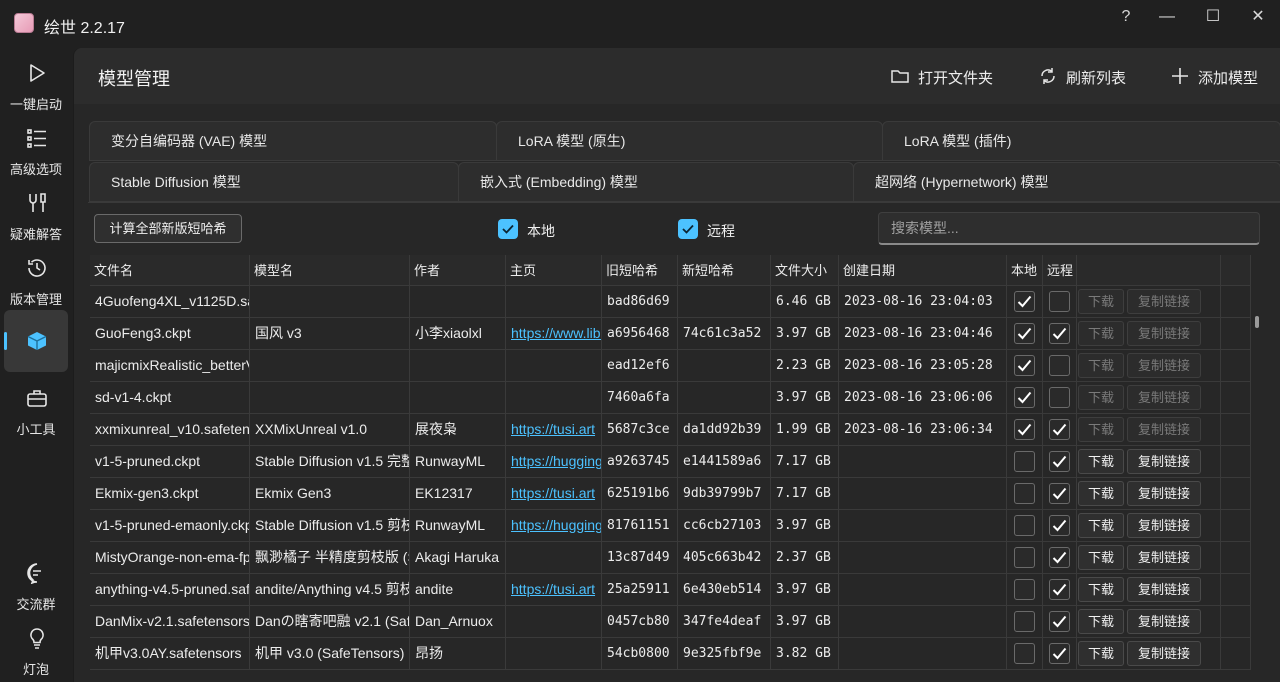 Image resolution: width=1280 pixels, height=682 pixels. Describe the element at coordinates (805, 270) in the screenshot. I see `column-header: 文件大小` at that location.